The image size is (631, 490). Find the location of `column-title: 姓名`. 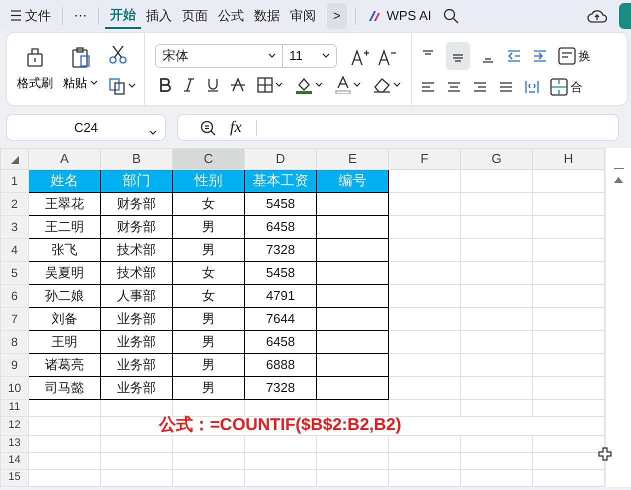

column-title: 姓名 is located at coordinates (64, 180).